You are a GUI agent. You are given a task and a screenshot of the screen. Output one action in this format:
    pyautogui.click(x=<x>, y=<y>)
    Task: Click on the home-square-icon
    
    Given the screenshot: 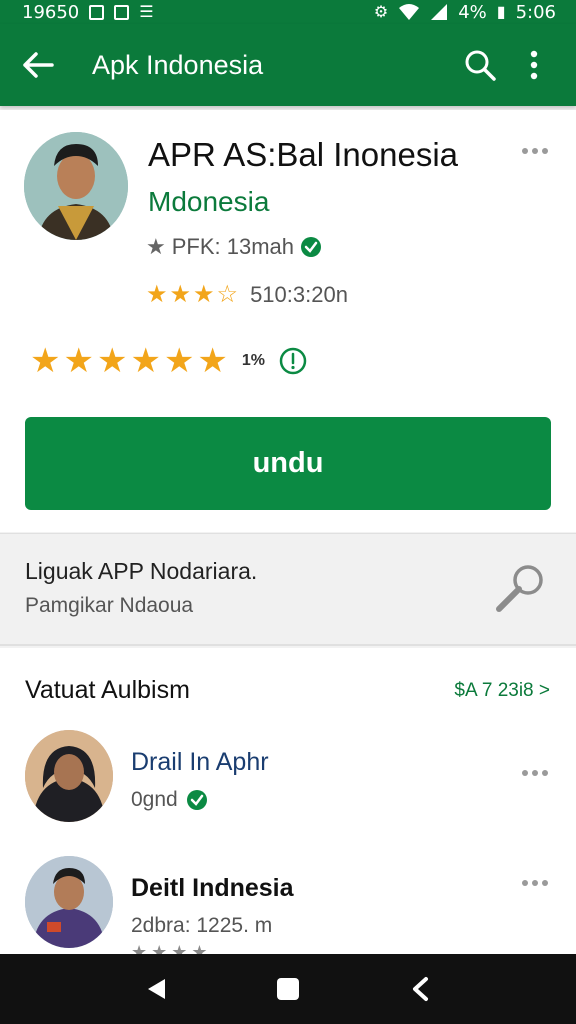 What is the action you would take?
    pyautogui.click(x=288, y=989)
    